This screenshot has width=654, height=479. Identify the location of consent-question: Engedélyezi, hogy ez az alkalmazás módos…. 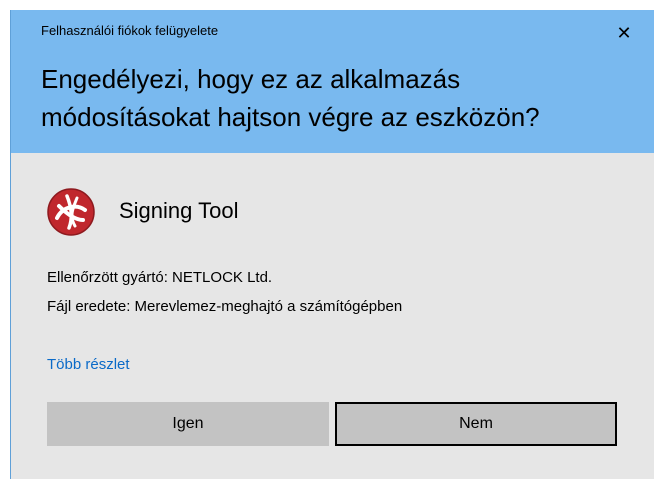
(336, 98).